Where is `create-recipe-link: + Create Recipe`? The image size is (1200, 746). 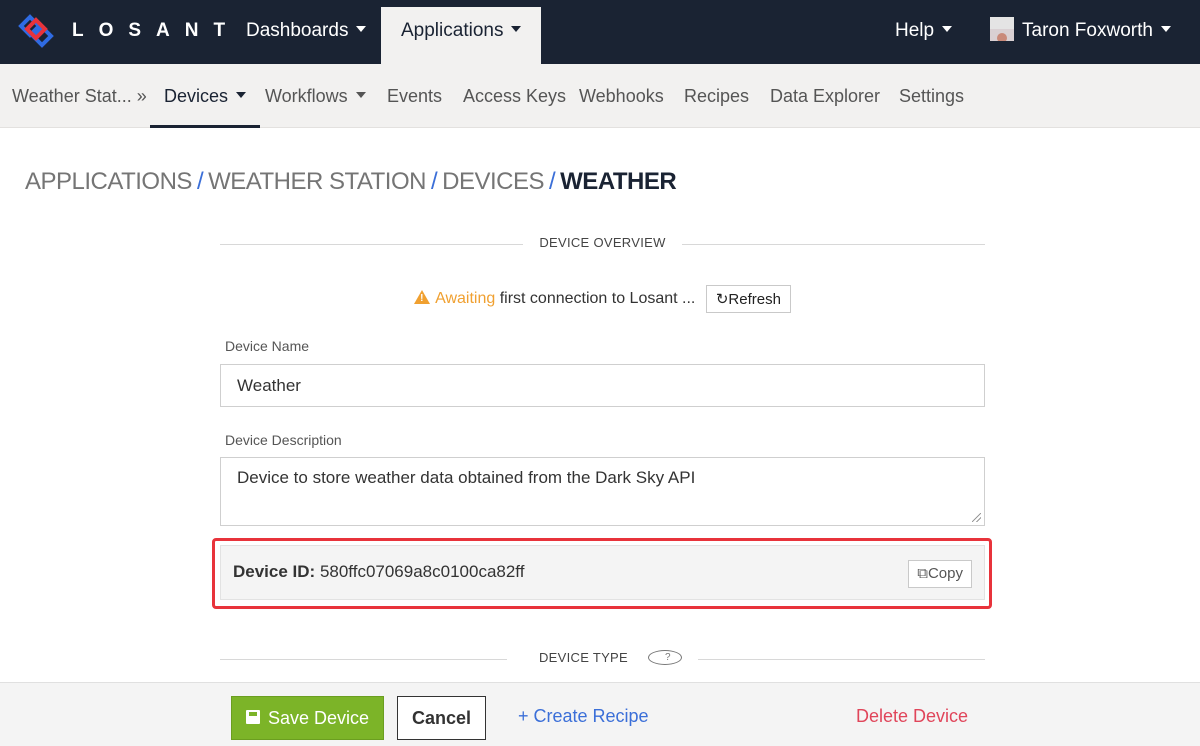 create-recipe-link: + Create Recipe is located at coordinates (583, 716).